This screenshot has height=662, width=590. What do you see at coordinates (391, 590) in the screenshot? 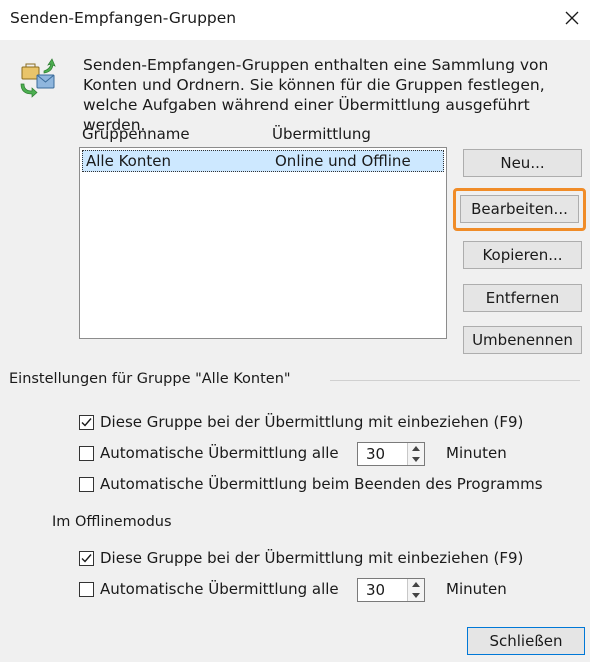
I see `offline-minutes-spinner: 30` at bounding box center [391, 590].